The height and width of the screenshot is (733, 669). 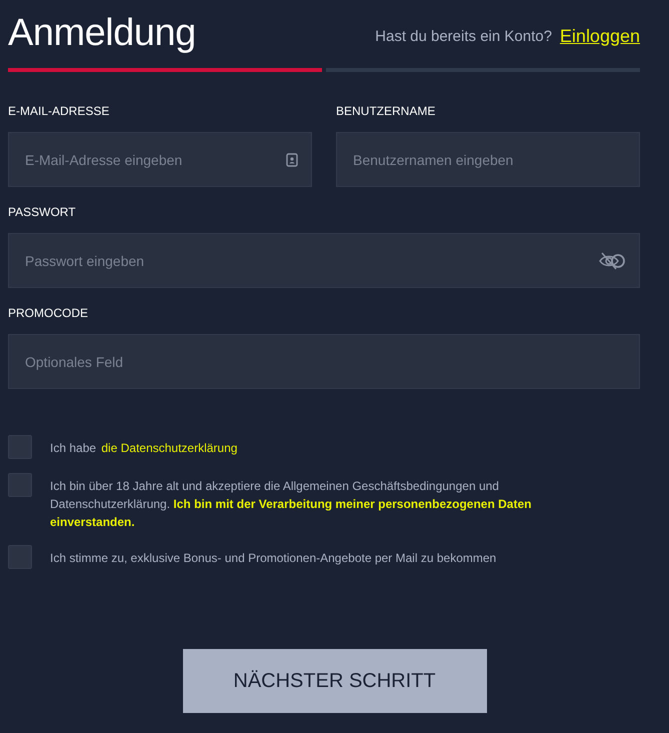 What do you see at coordinates (160, 159) in the screenshot?
I see `input-field: E-Mail-Adresse eingeben` at bounding box center [160, 159].